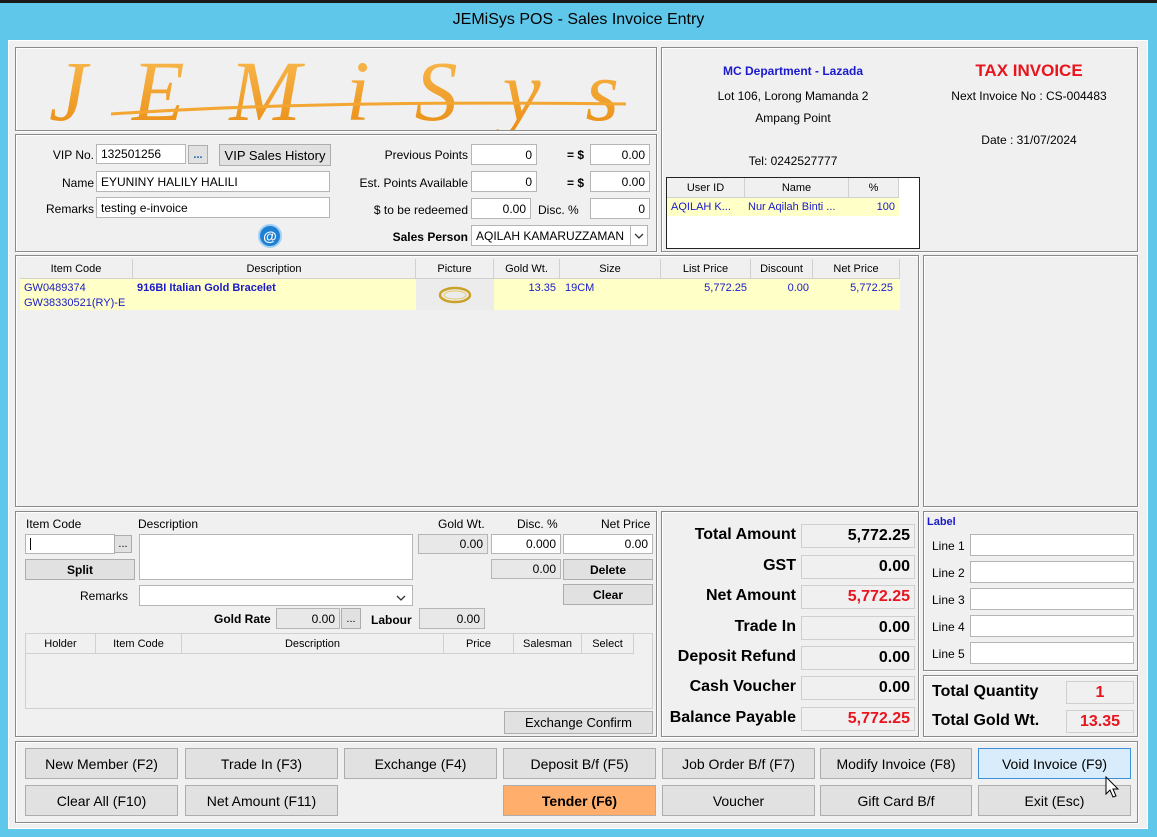  Describe the element at coordinates (793, 71) in the screenshot. I see `store-name: MC Department - Lazada` at that location.